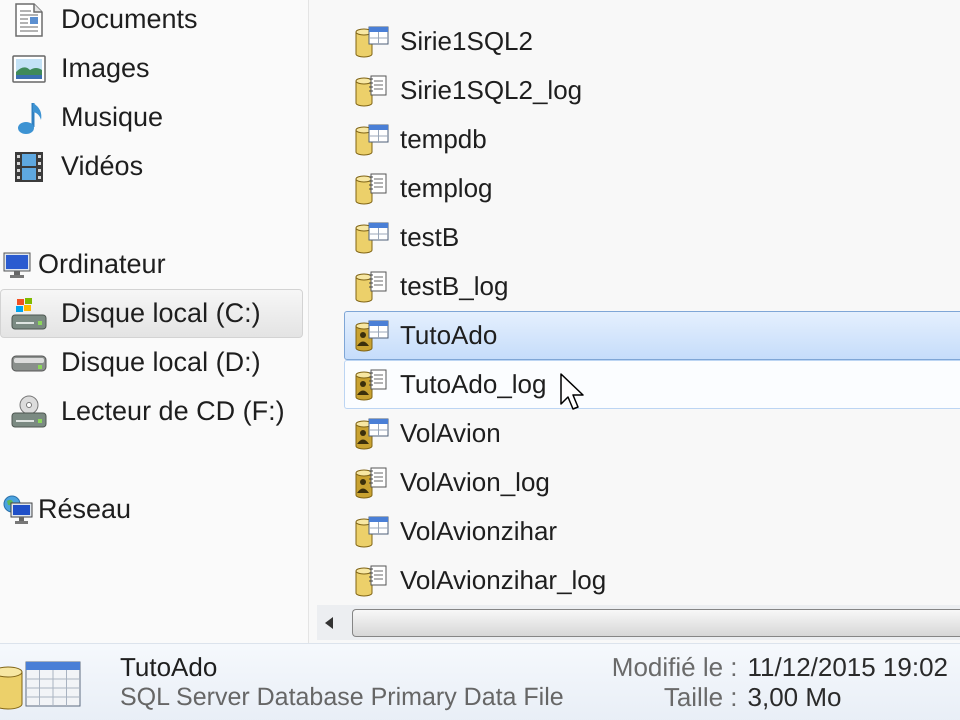 Image resolution: width=960 pixels, height=720 pixels. I want to click on document-icon, so click(29, 19).